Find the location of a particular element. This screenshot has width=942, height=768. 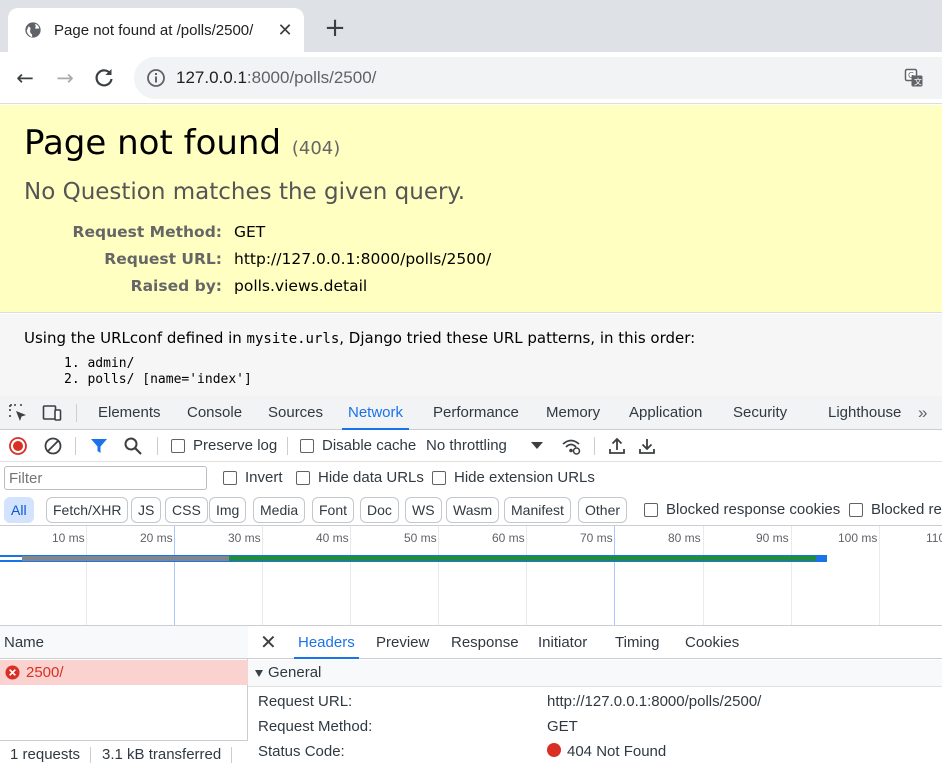

url-patterns-list: 1. admin/ 2. polls/ [name='index'] is located at coordinates (158, 372).